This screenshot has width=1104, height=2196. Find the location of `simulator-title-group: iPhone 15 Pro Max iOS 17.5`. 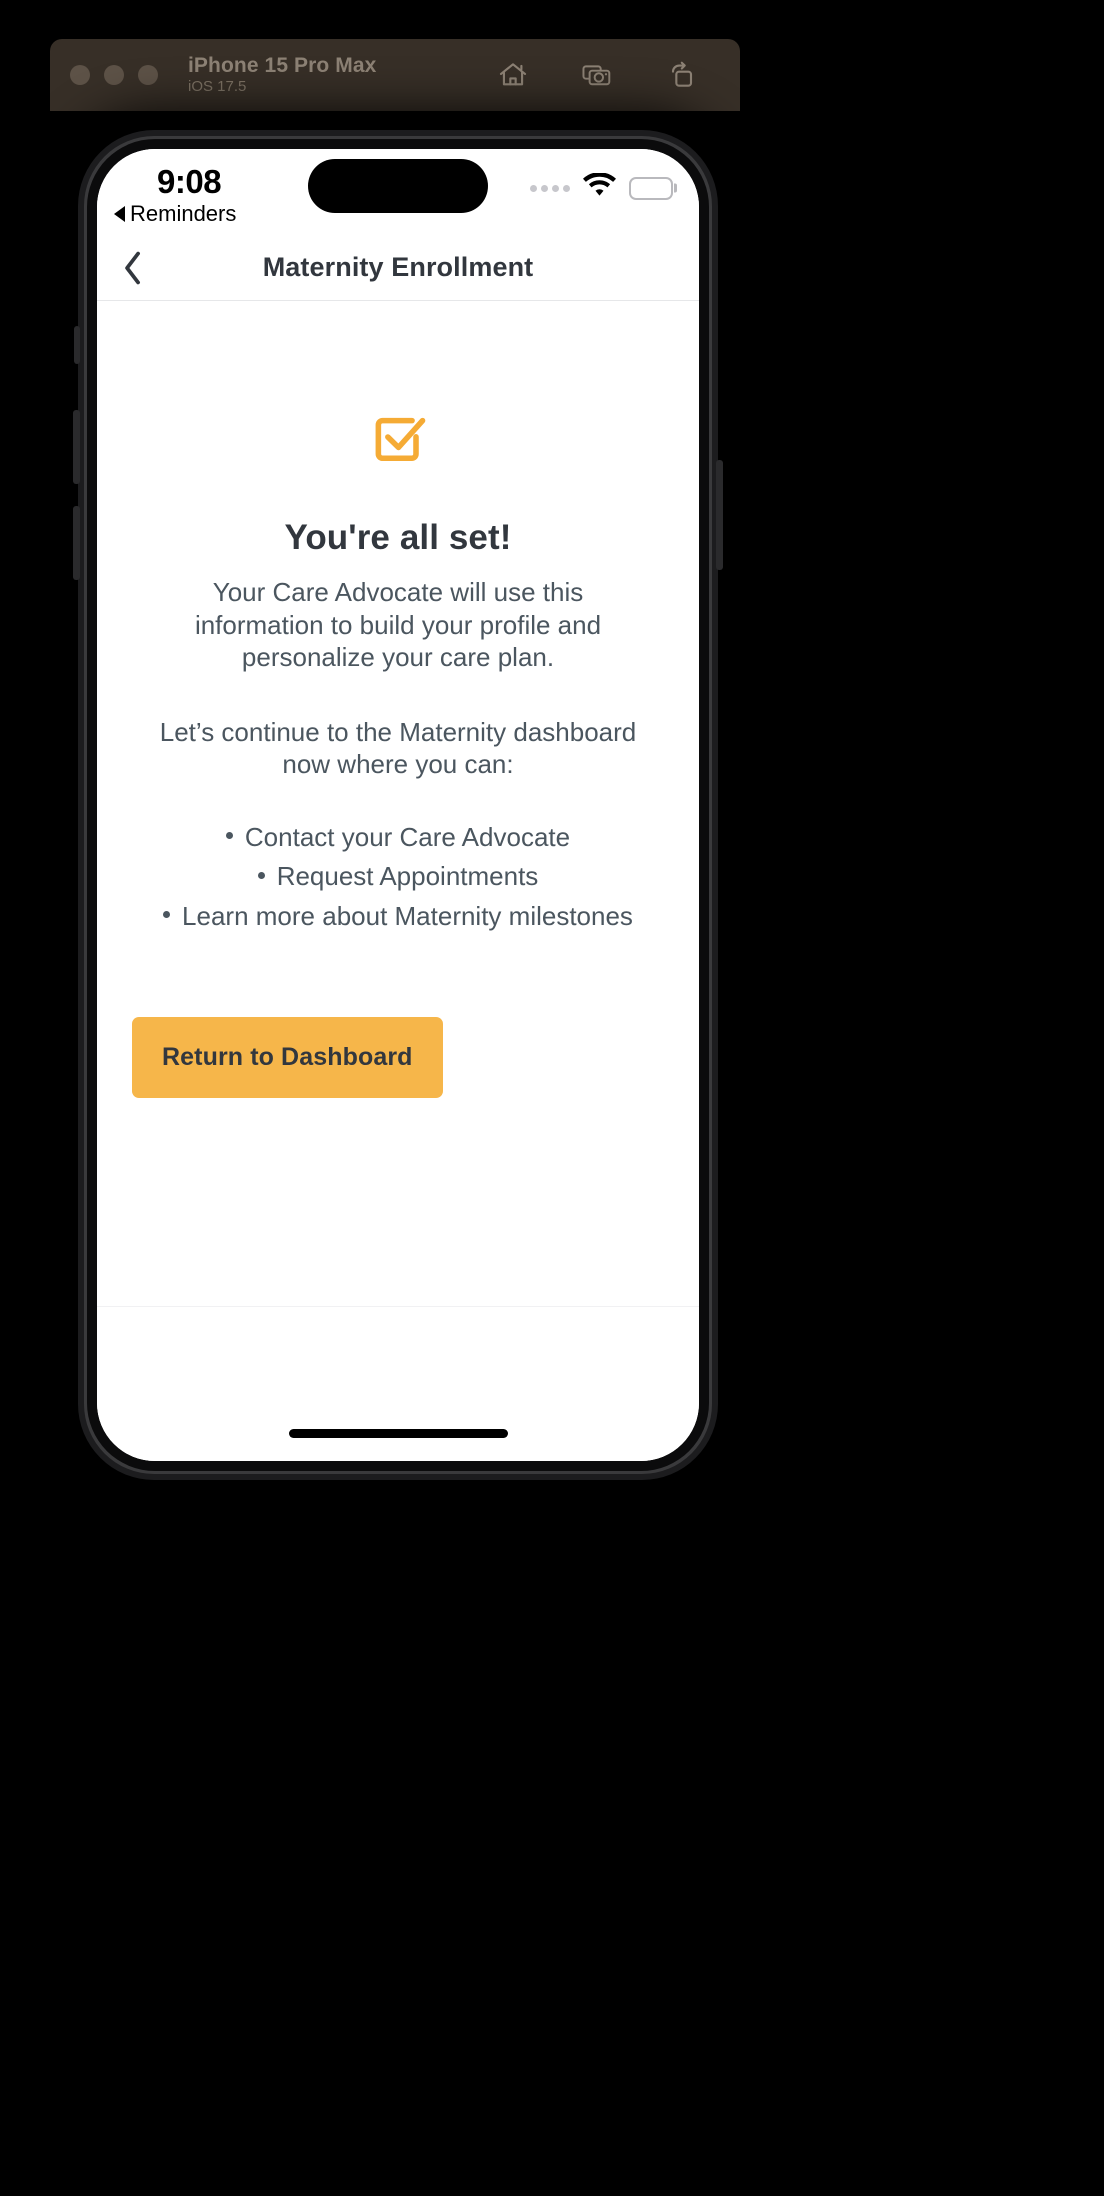

simulator-title-group: iPhone 15 Pro Max iOS 17.5 is located at coordinates (282, 75).